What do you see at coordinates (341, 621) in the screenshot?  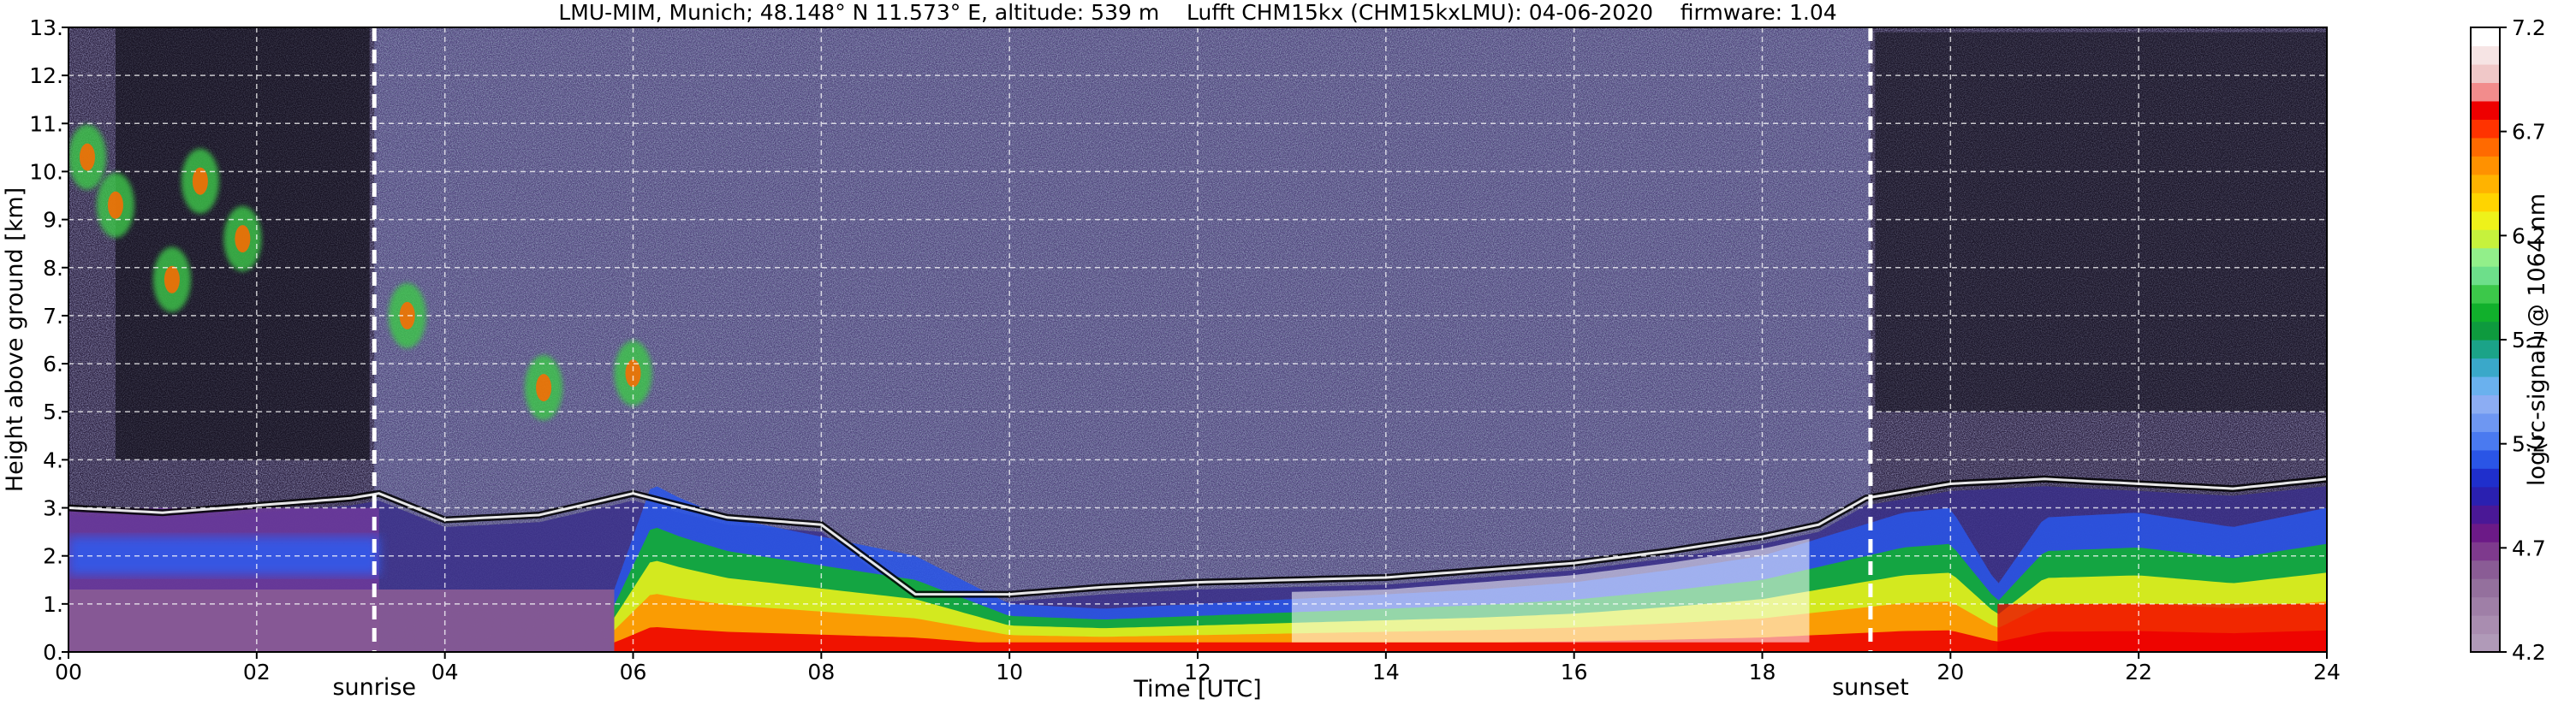 I see `surface-layer` at bounding box center [341, 621].